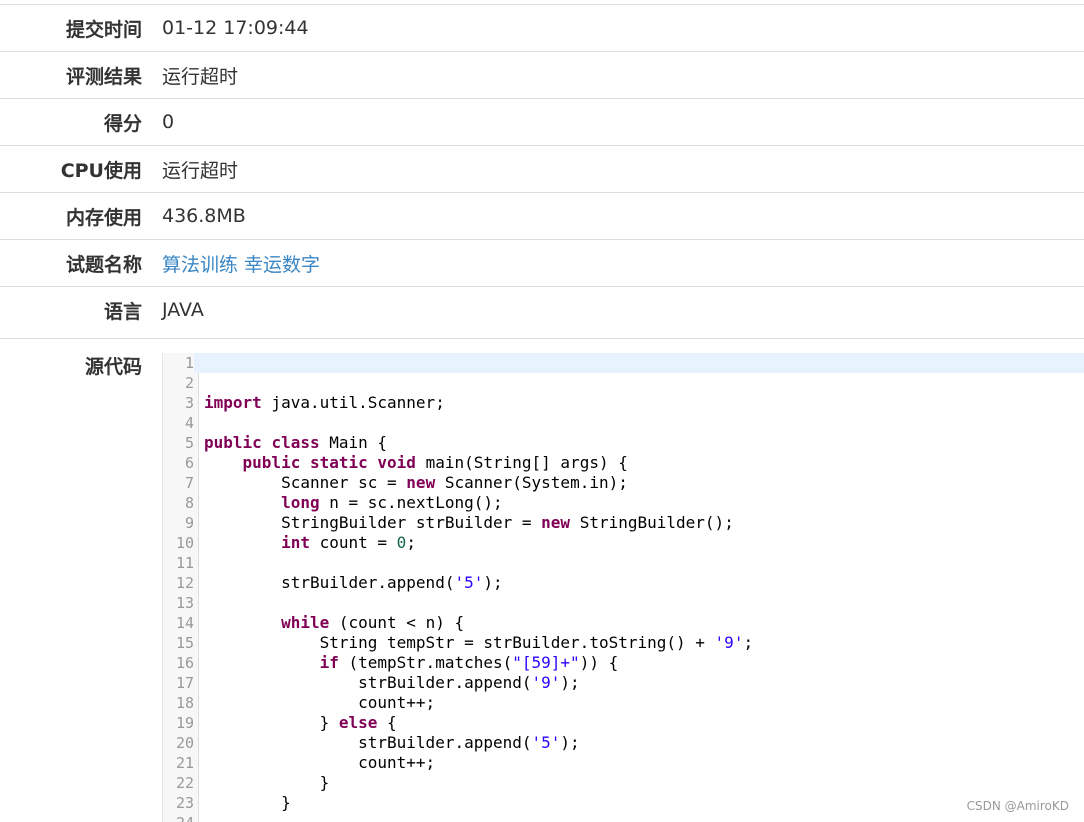  What do you see at coordinates (392, 502) in the screenshot?
I see `code-text: long n = sc.nextLong();` at bounding box center [392, 502].